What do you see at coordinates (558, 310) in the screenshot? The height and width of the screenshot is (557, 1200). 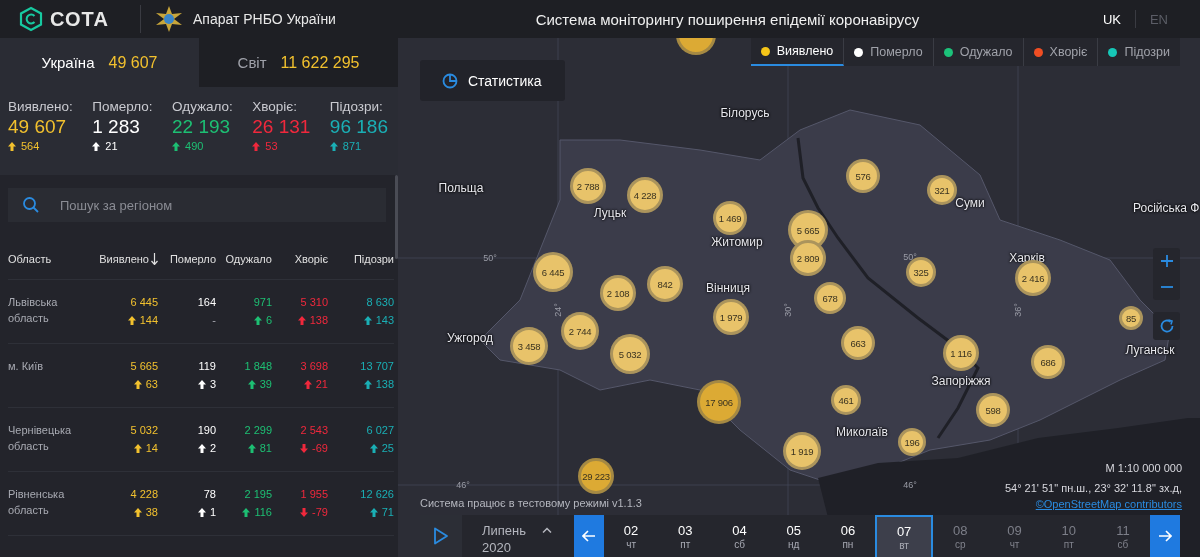 I see `grid-label: 24°` at bounding box center [558, 310].